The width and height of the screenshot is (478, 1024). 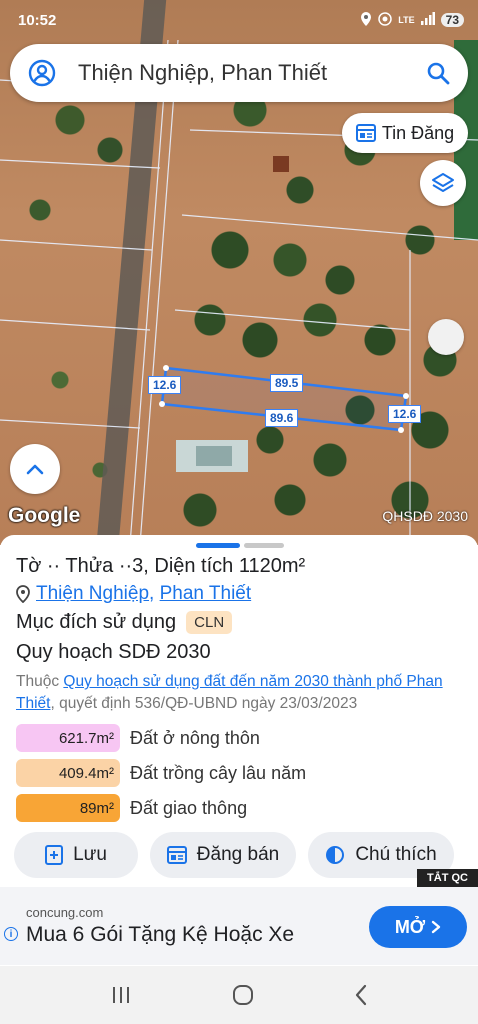 I want to click on bookmark-add-icon, so click(x=54, y=855).